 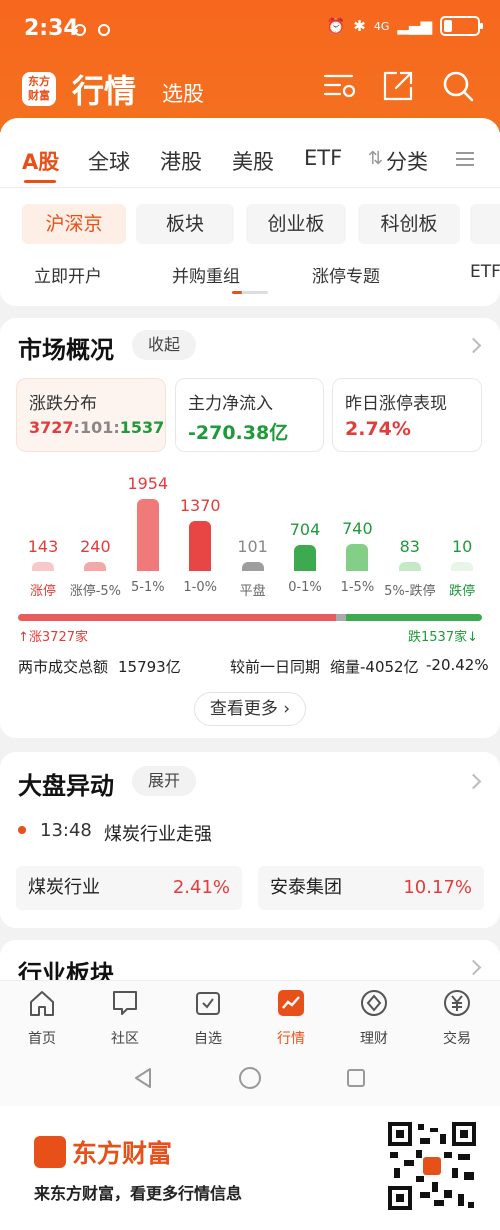 What do you see at coordinates (206, 274) in the screenshot?
I see `link-mna: 并购重组` at bounding box center [206, 274].